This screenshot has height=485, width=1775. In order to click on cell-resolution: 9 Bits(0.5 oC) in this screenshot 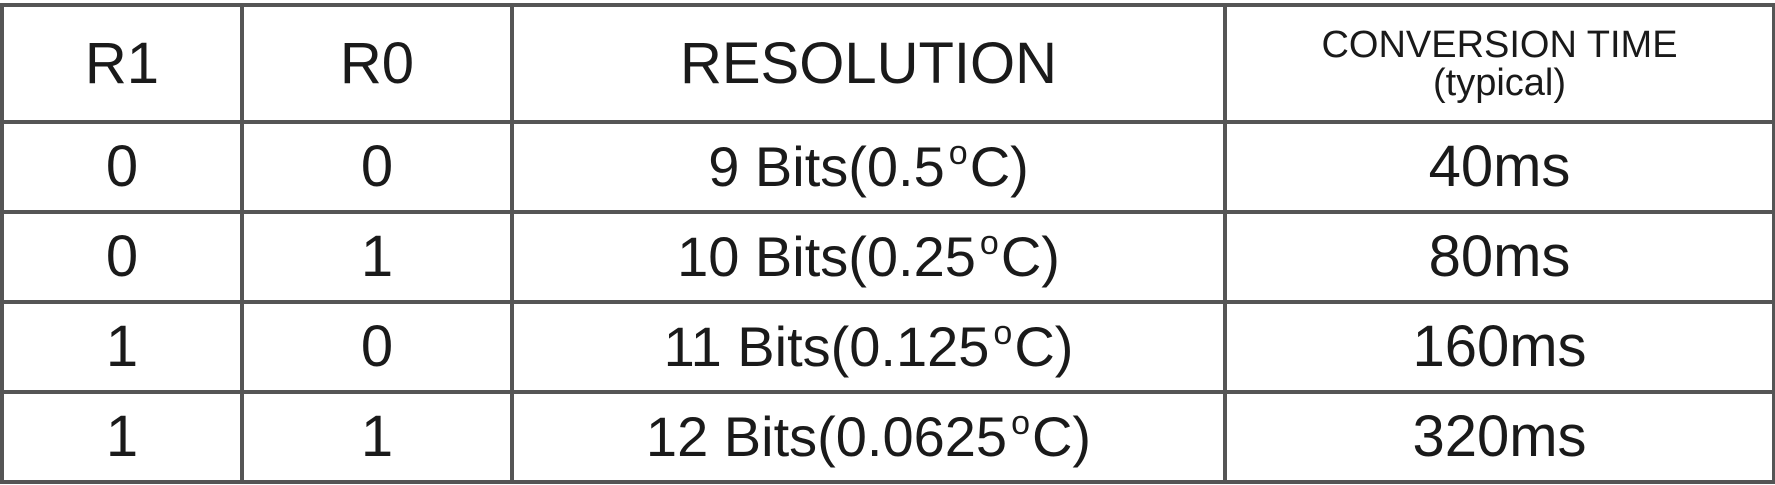, I will do `click(868, 167)`.